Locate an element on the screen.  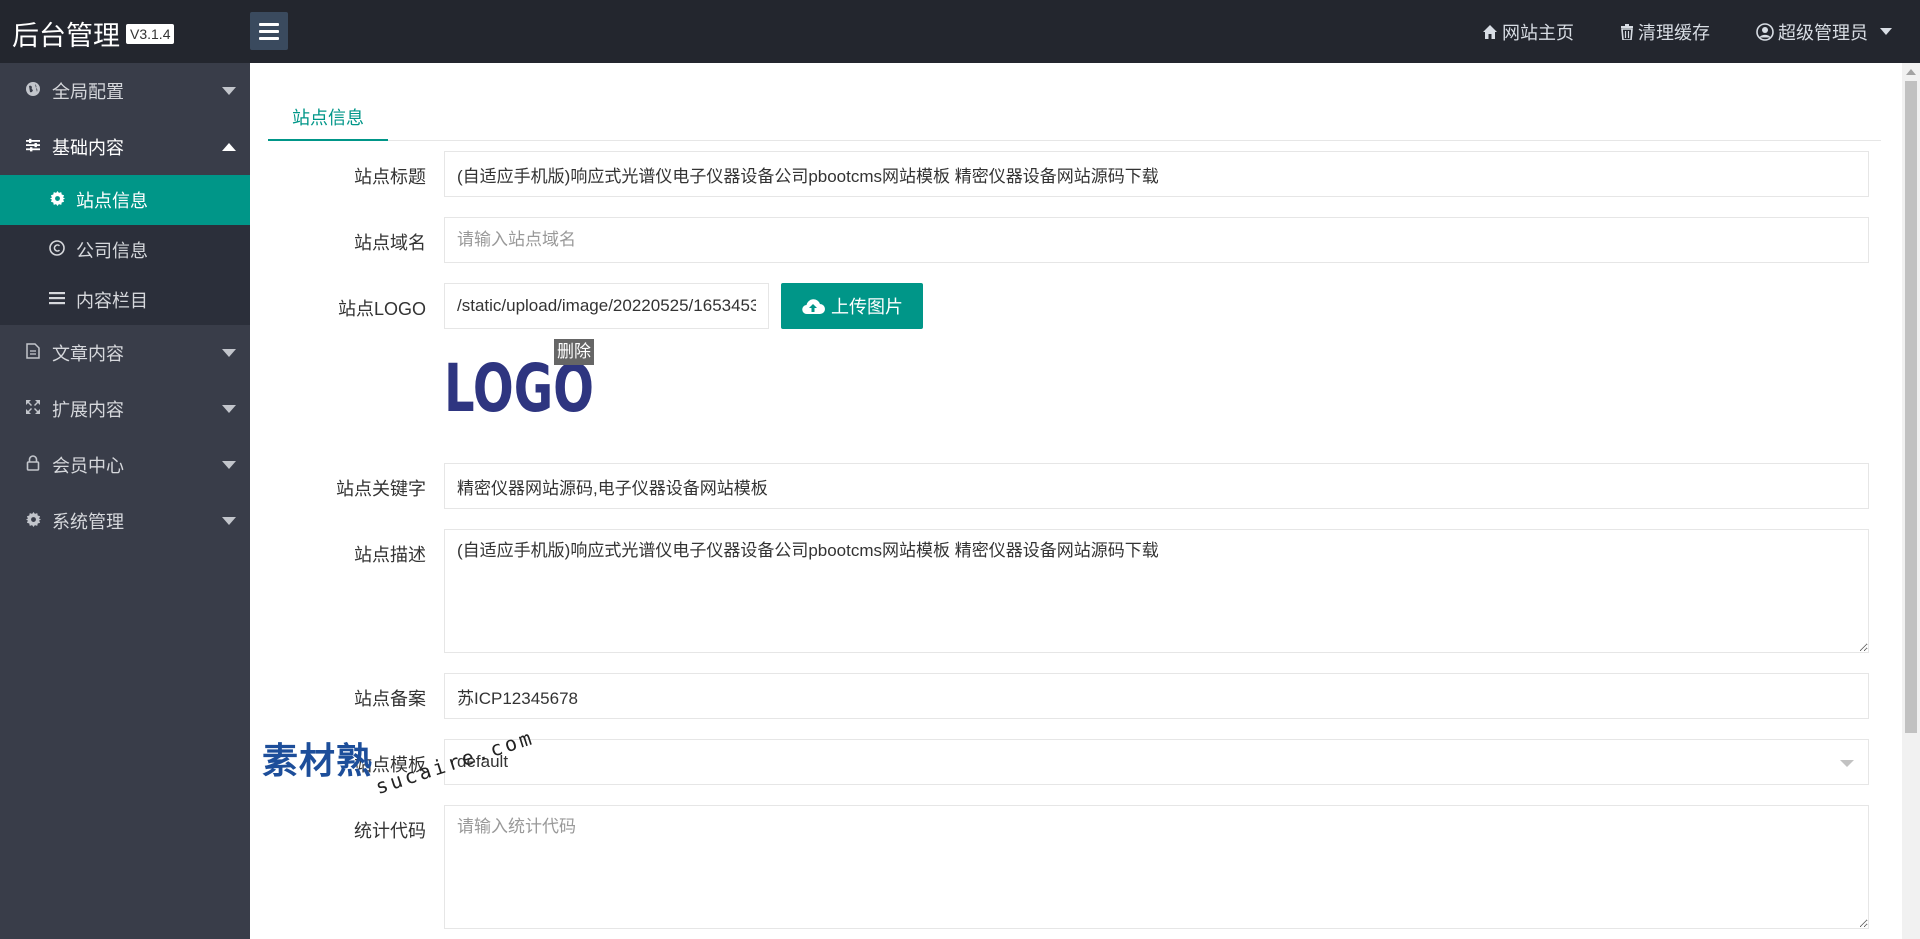
site-icp-label: 站点备案 is located at coordinates (390, 699).